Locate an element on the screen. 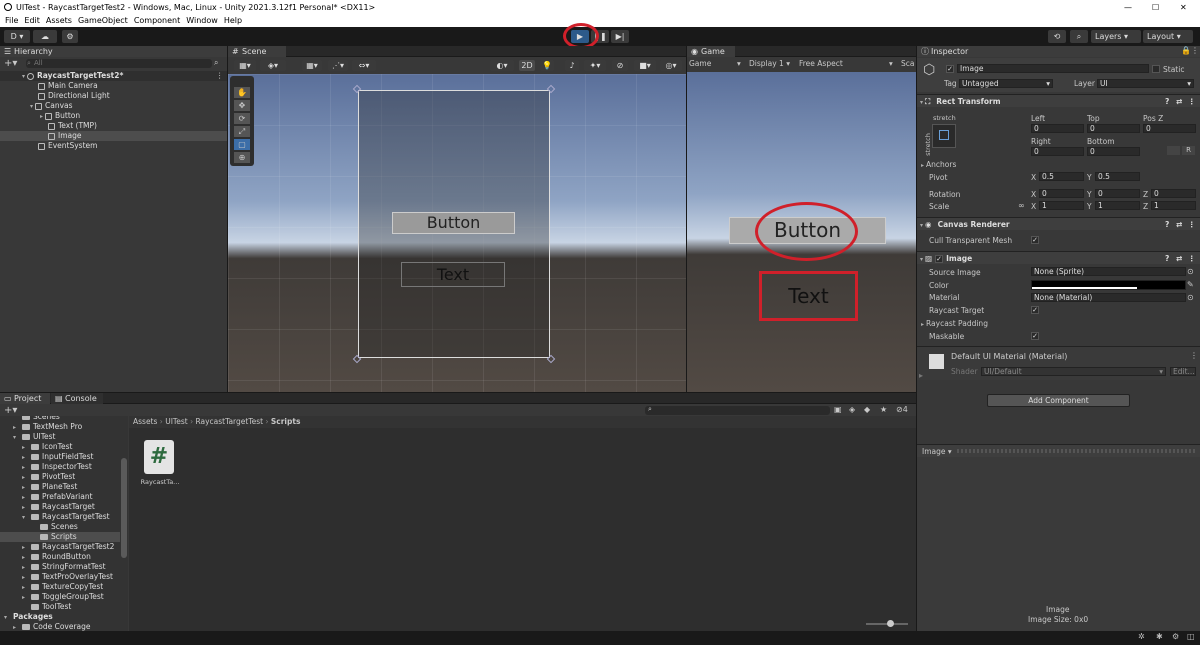 The image size is (1200, 645). breadcrumb-raycasttargettest: RaycastTargetTest is located at coordinates (229, 421).